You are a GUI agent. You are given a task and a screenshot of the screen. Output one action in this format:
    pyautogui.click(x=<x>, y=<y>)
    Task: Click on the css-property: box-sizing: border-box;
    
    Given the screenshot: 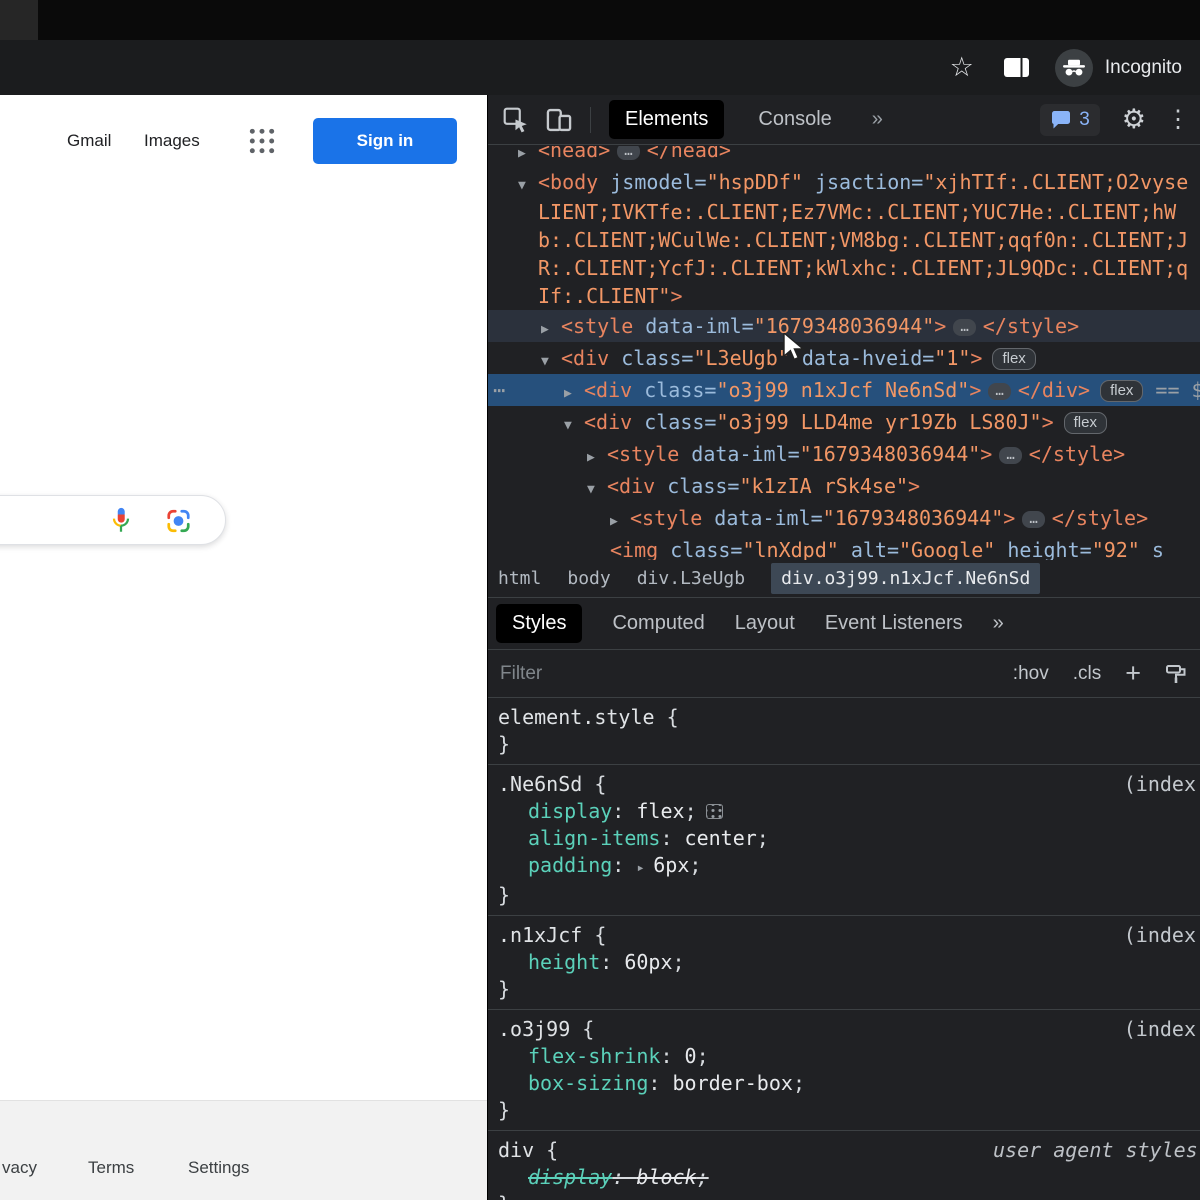 What is the action you would take?
    pyautogui.click(x=844, y=1083)
    